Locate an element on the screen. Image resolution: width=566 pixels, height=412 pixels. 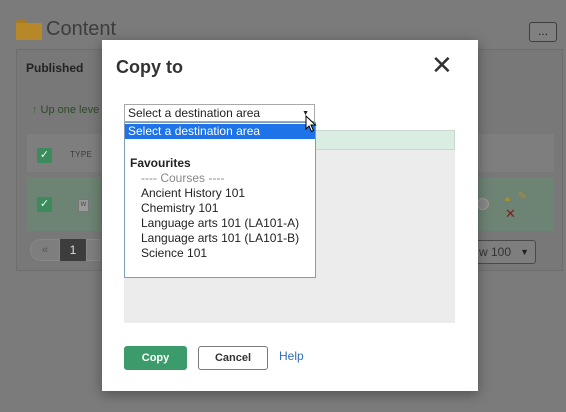
page-title: Content is located at coordinates (81, 29).